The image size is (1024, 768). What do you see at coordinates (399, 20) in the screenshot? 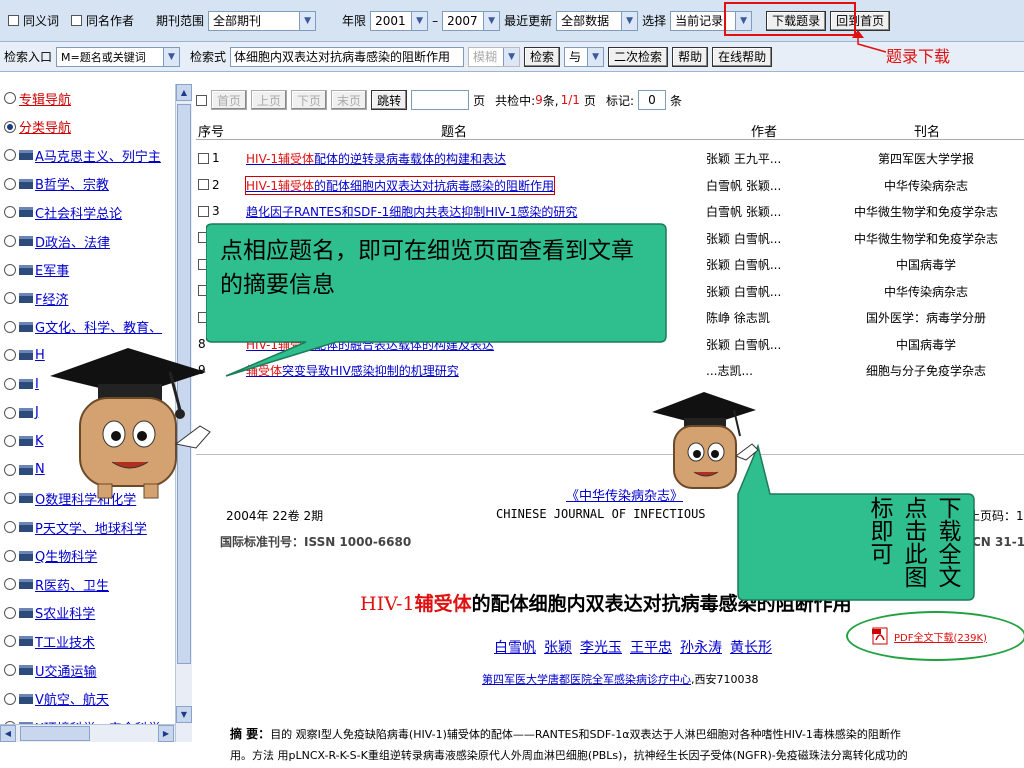
I see `year-from-select: 2001 ▼` at bounding box center [399, 20].